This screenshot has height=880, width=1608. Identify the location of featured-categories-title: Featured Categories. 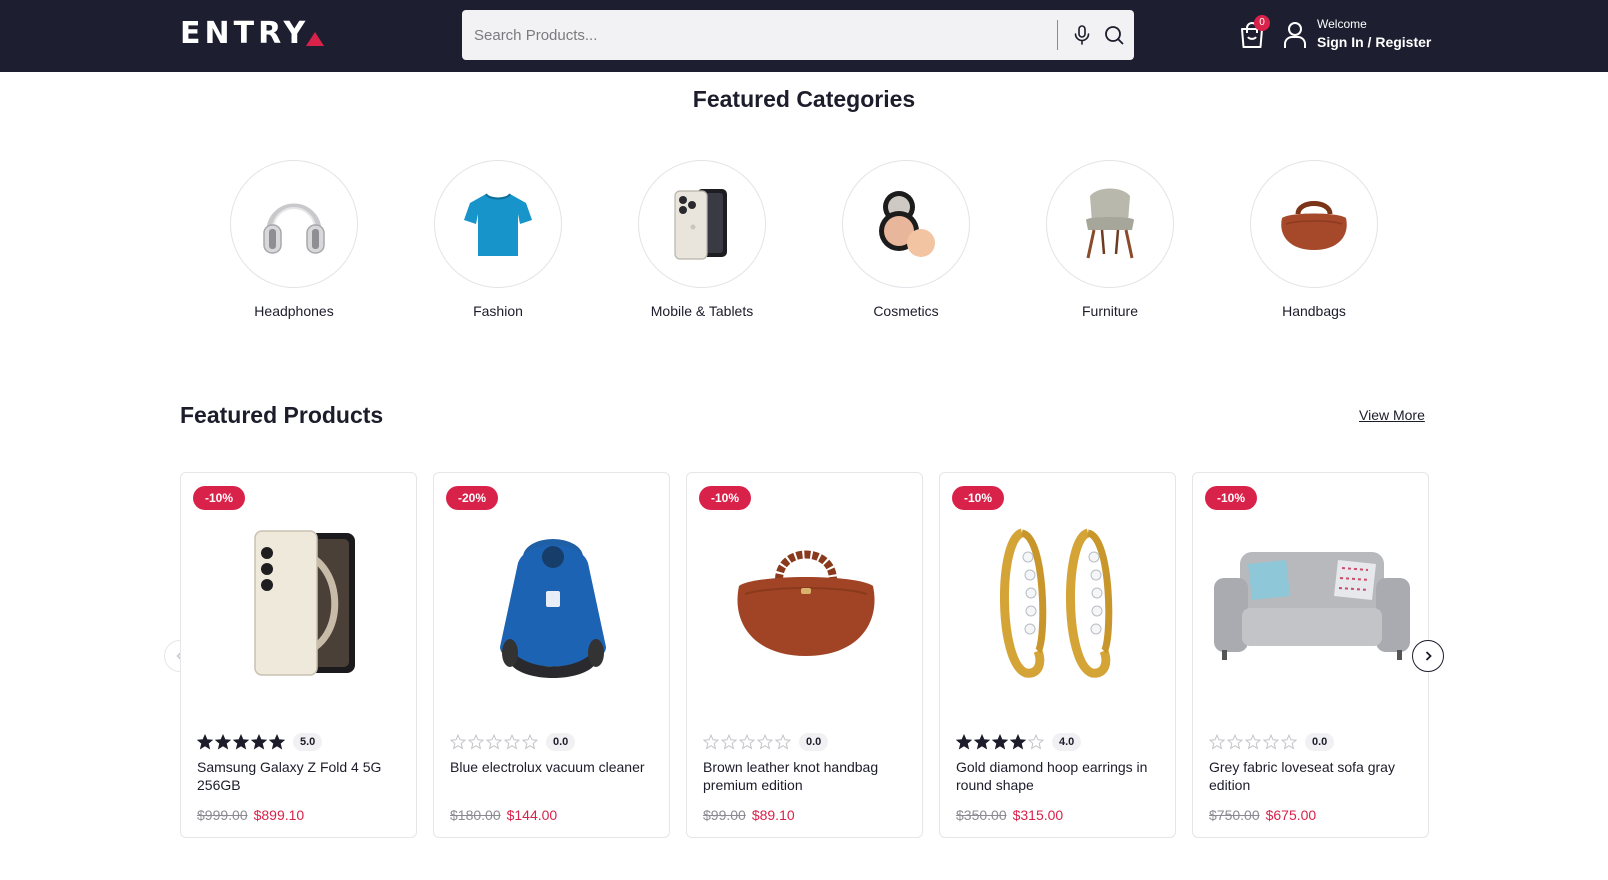
(804, 99).